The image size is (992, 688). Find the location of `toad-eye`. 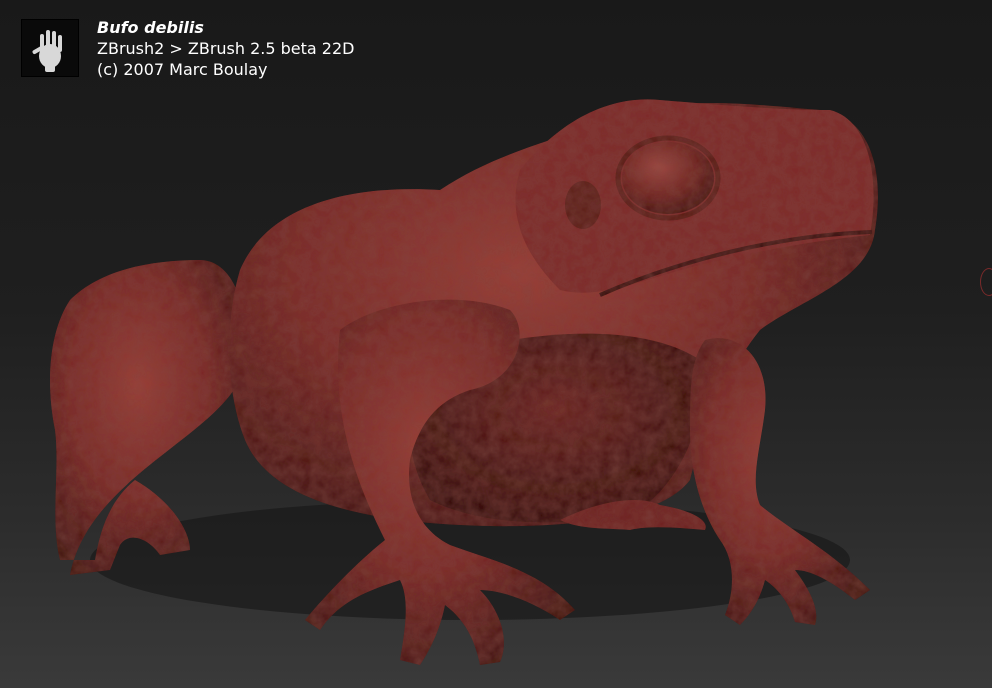

toad-eye is located at coordinates (668, 178).